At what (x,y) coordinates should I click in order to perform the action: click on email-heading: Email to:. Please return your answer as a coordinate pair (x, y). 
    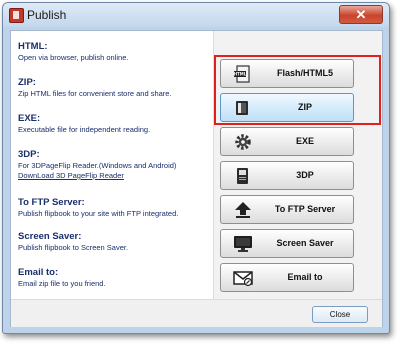
    Looking at the image, I should click on (38, 272).